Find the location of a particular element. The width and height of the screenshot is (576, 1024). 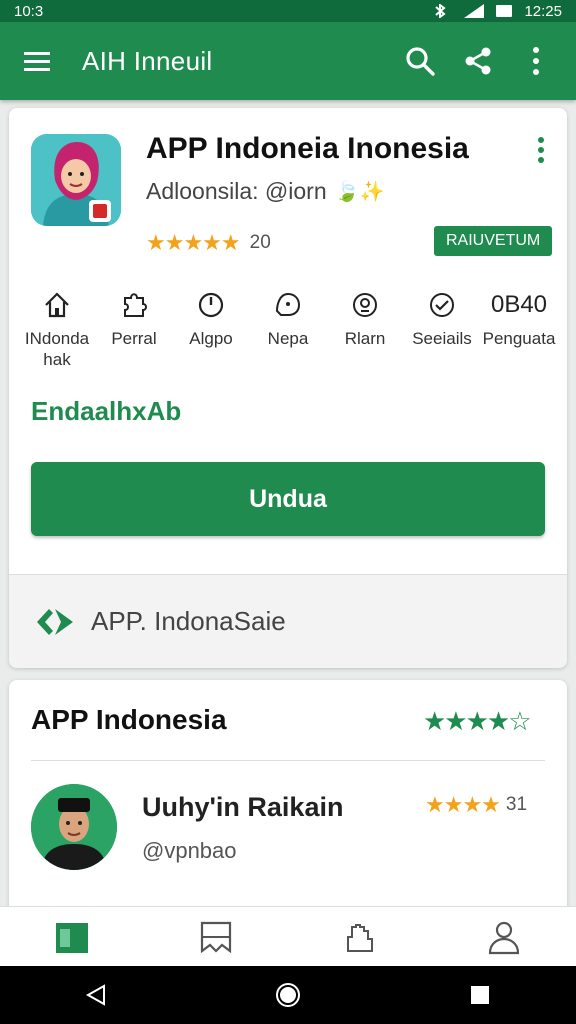

menu-icon is located at coordinates (37, 61).